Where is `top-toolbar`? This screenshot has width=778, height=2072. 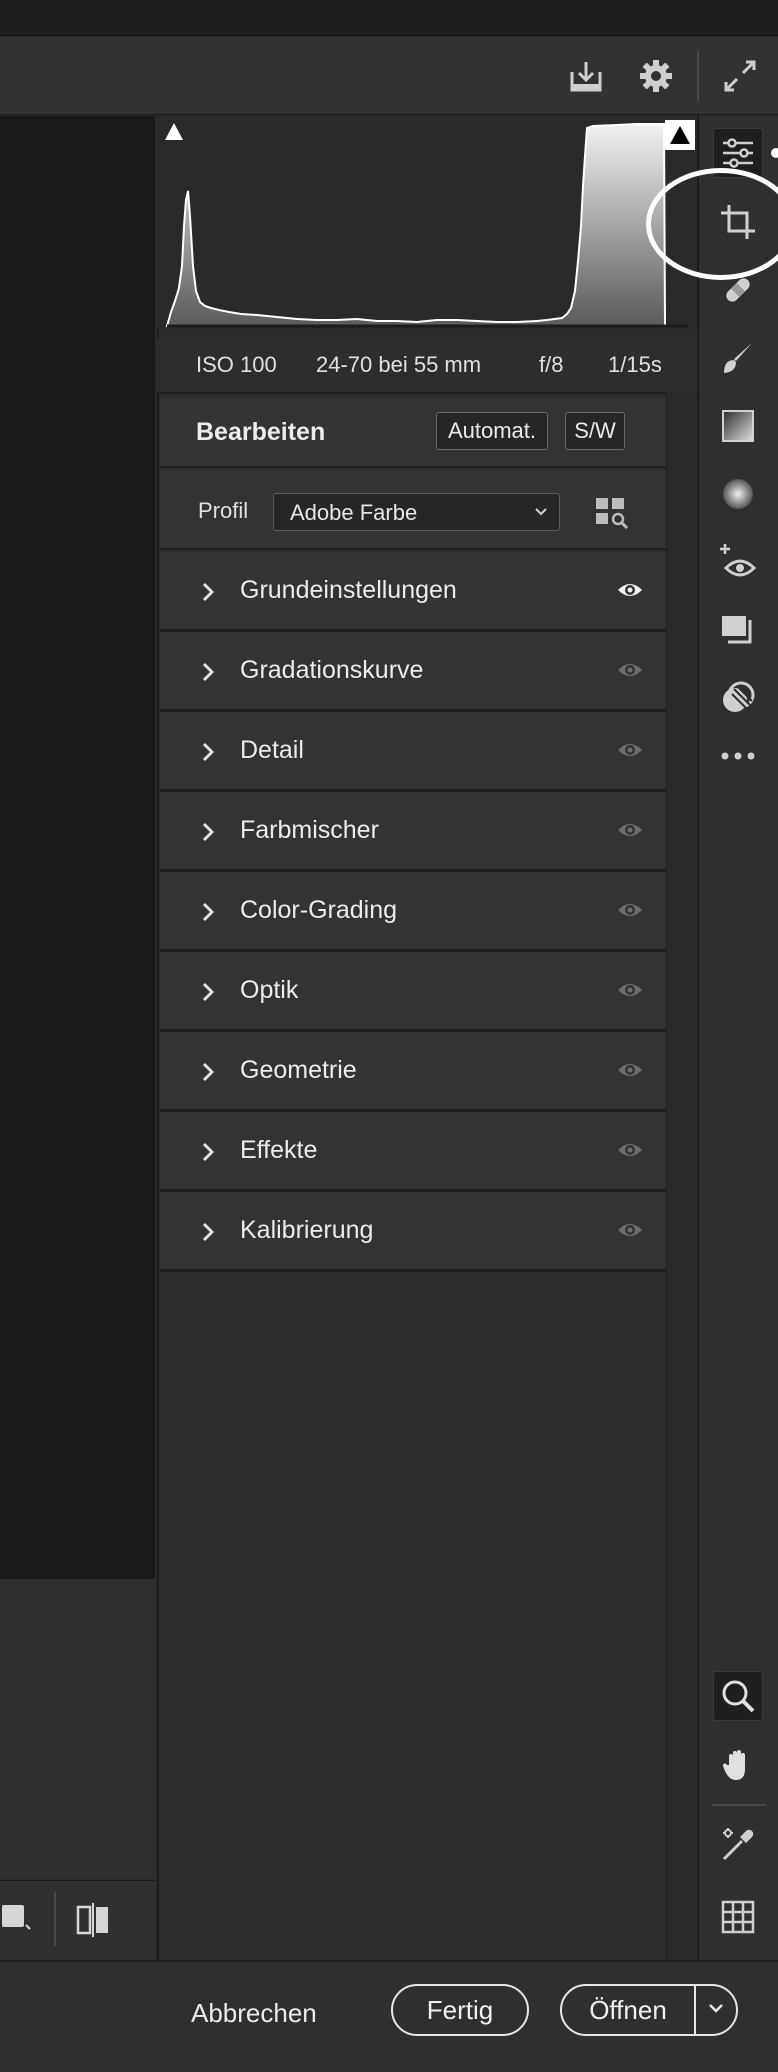
top-toolbar is located at coordinates (389, 76).